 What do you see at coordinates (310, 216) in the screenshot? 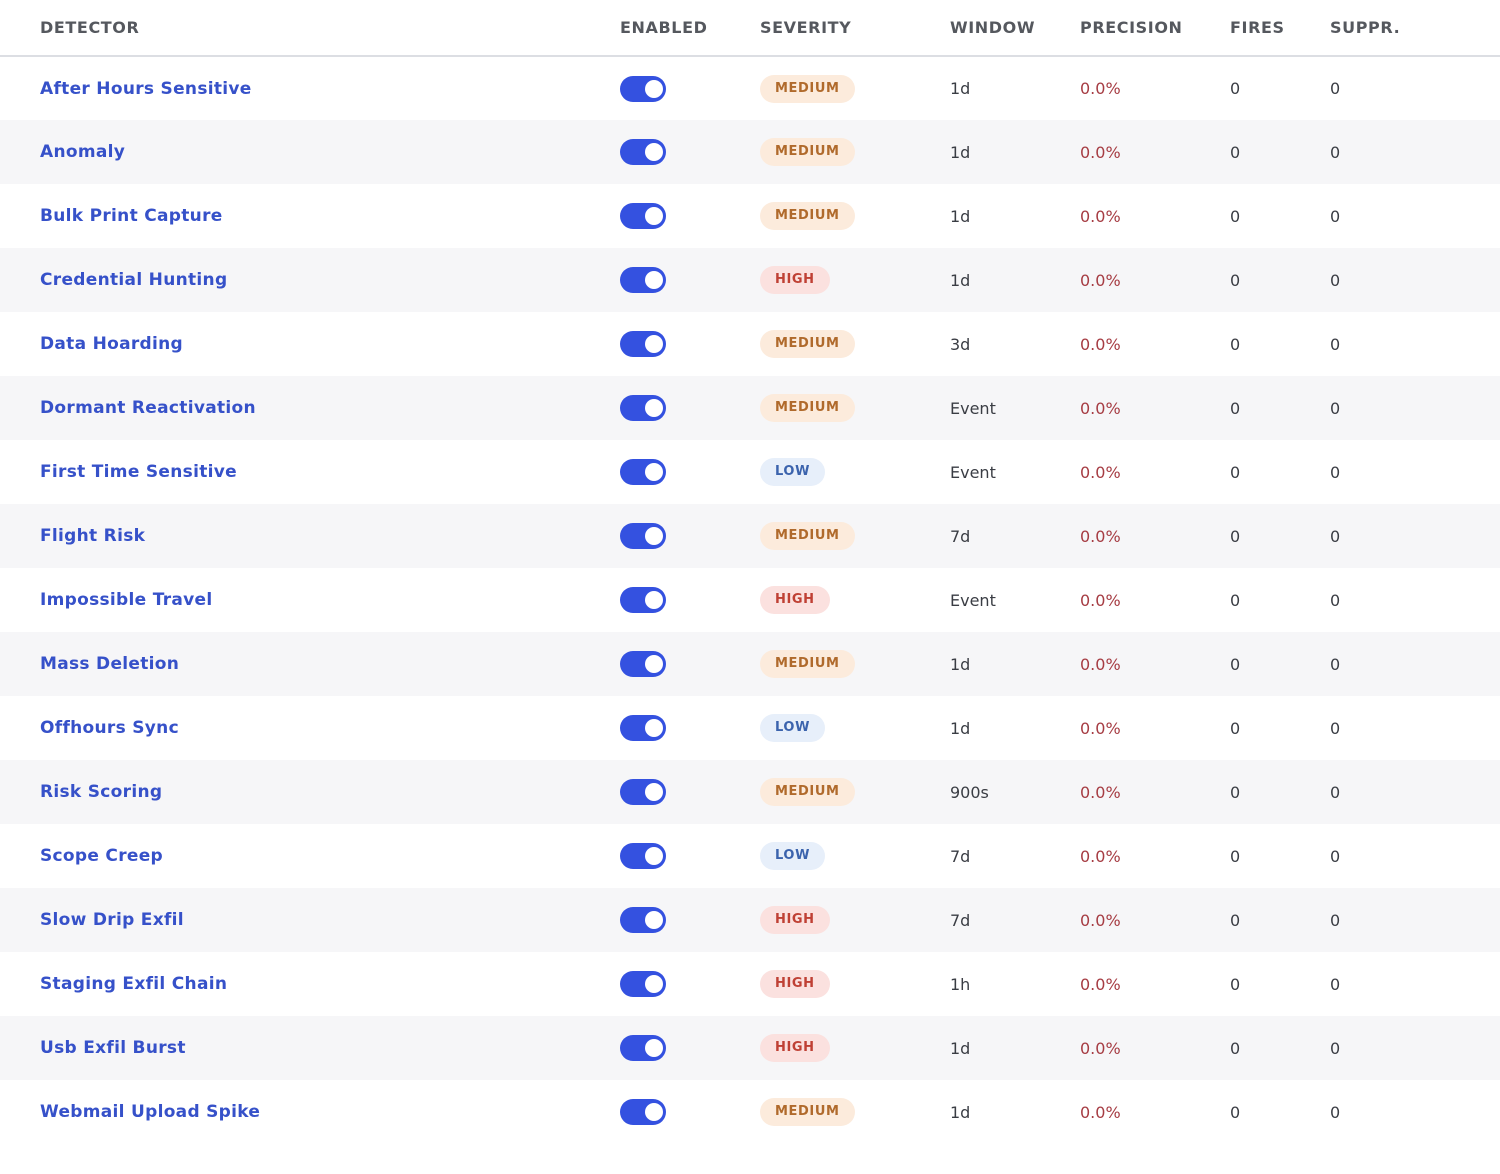
I see `detector-cell: Bulk Print Capture` at bounding box center [310, 216].